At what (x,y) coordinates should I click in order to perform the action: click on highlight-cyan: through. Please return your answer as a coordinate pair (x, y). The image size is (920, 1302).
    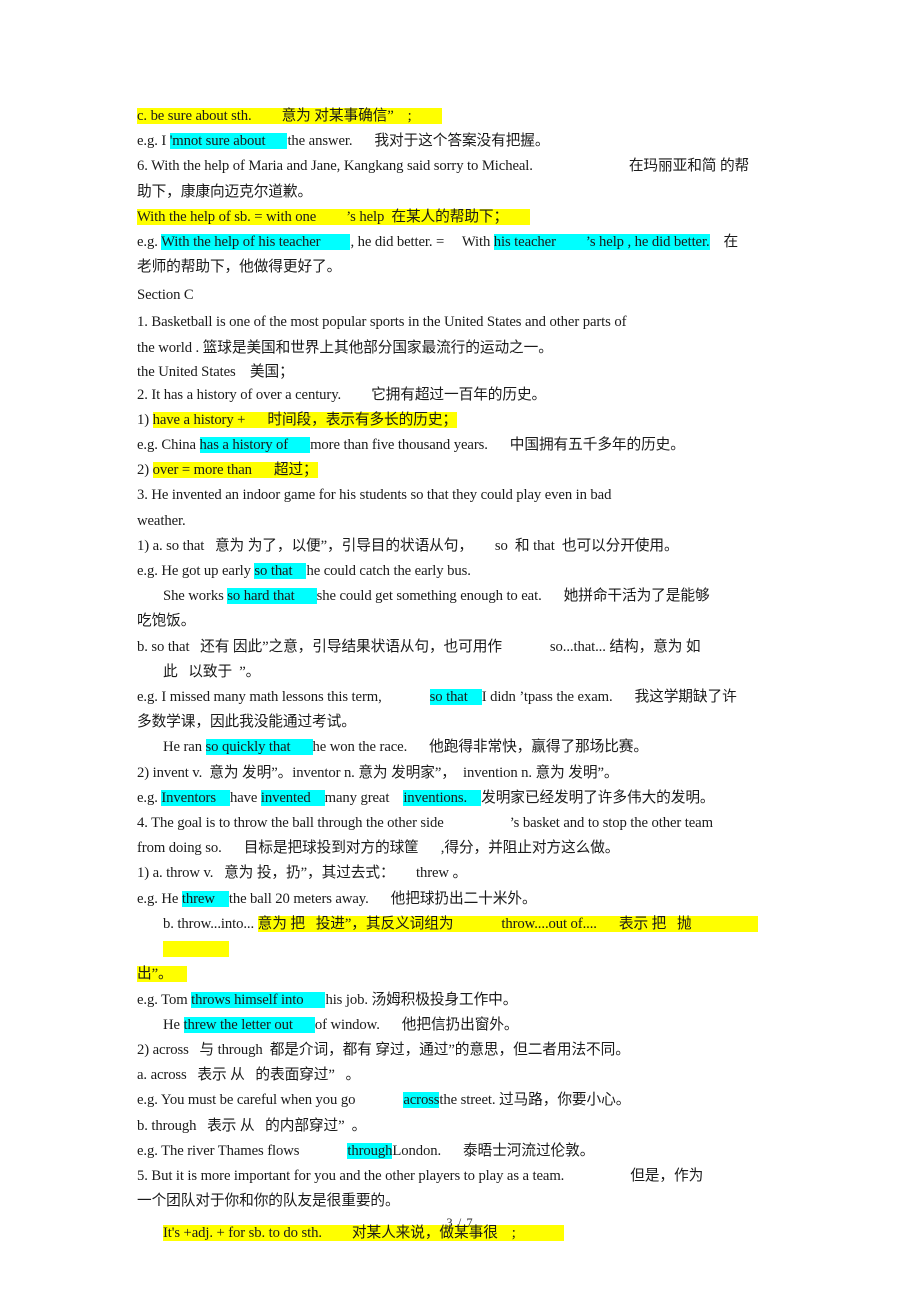
    Looking at the image, I should click on (369, 1150).